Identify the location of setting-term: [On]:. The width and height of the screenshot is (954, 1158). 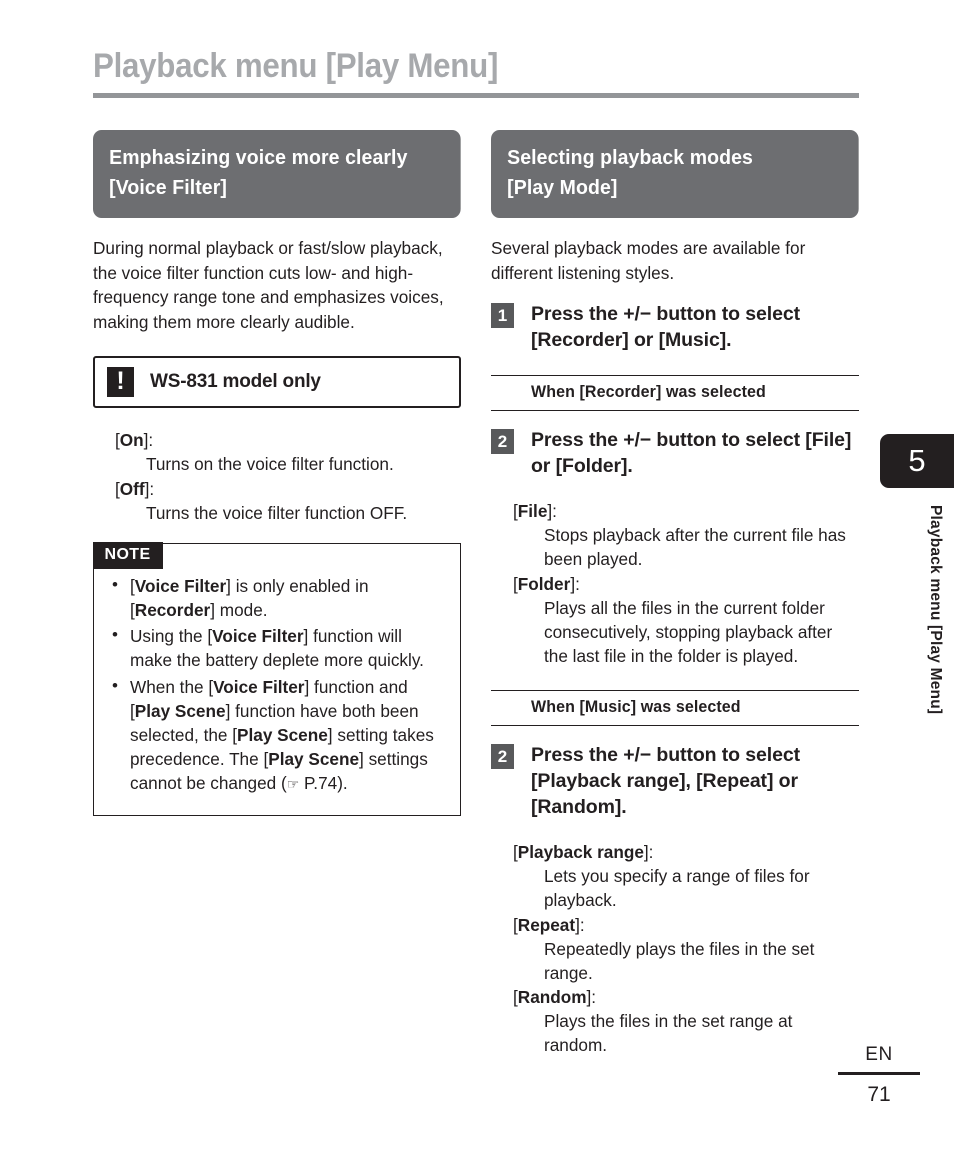
(288, 440).